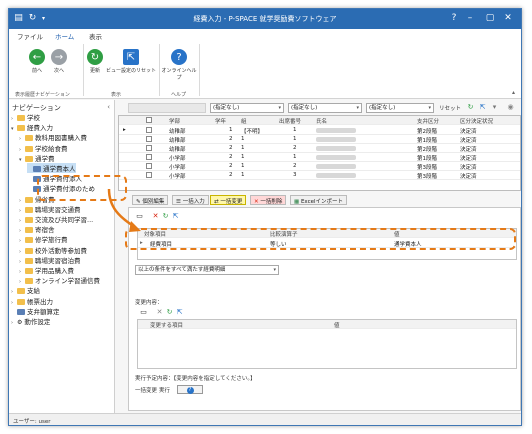 Image resolution: width=532 pixels, height=434 pixels. What do you see at coordinates (37, 322) in the screenshot?
I see `nav-item-label: 動作設定` at bounding box center [37, 322].